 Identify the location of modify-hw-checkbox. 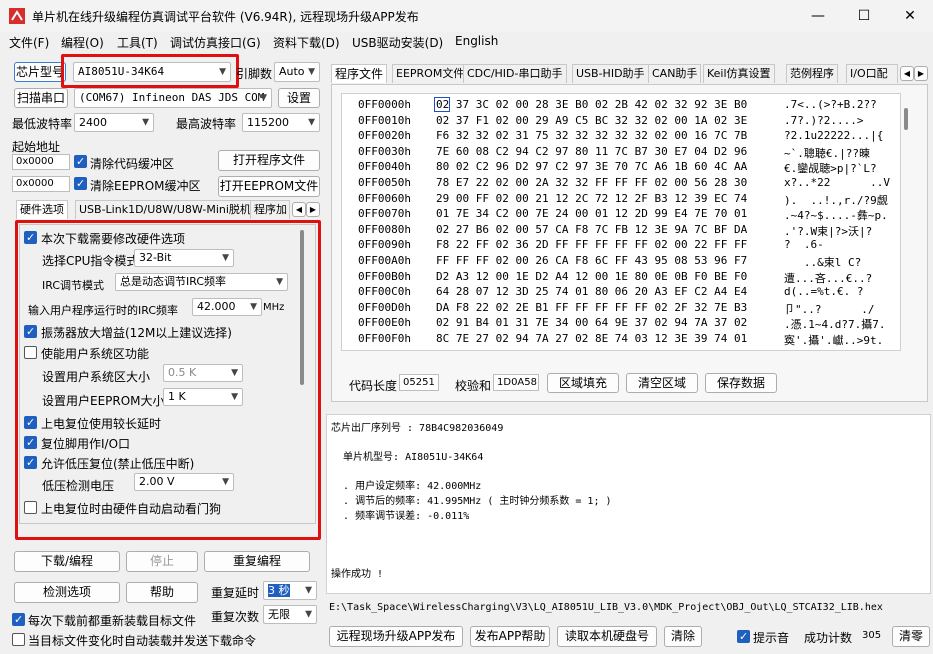
(30, 237).